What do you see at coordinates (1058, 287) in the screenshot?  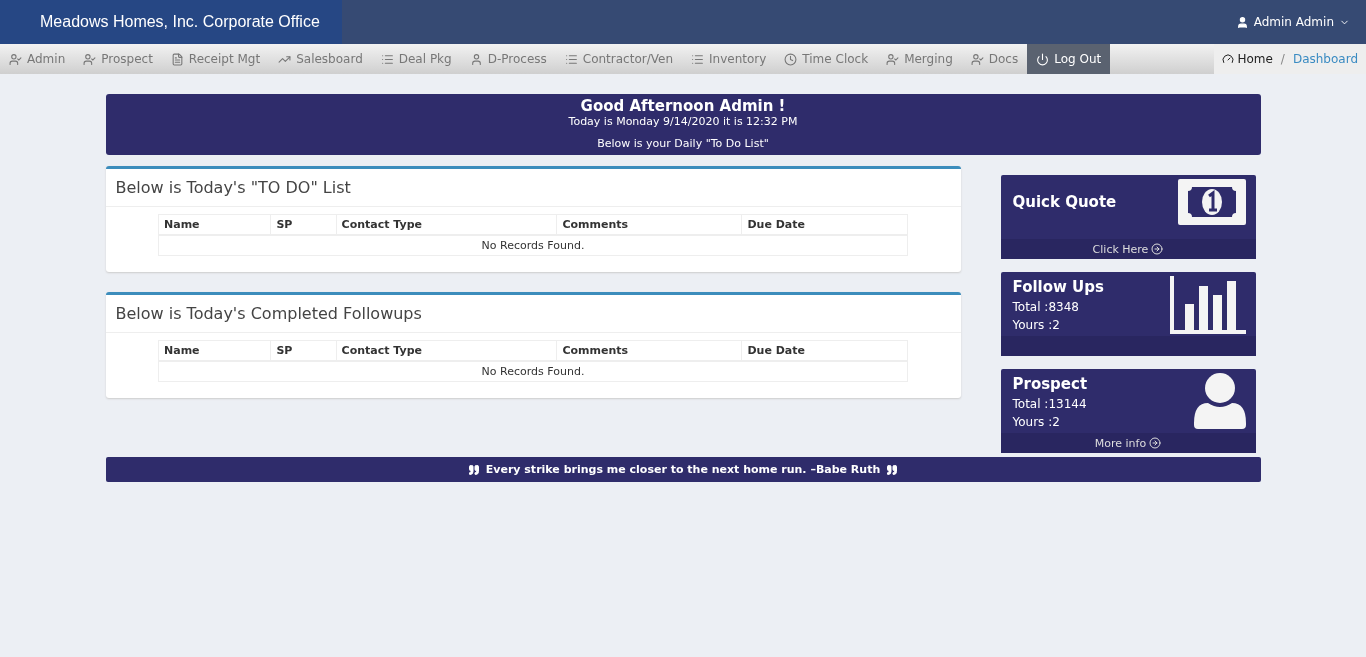 I see `card-title: Follow Ups` at bounding box center [1058, 287].